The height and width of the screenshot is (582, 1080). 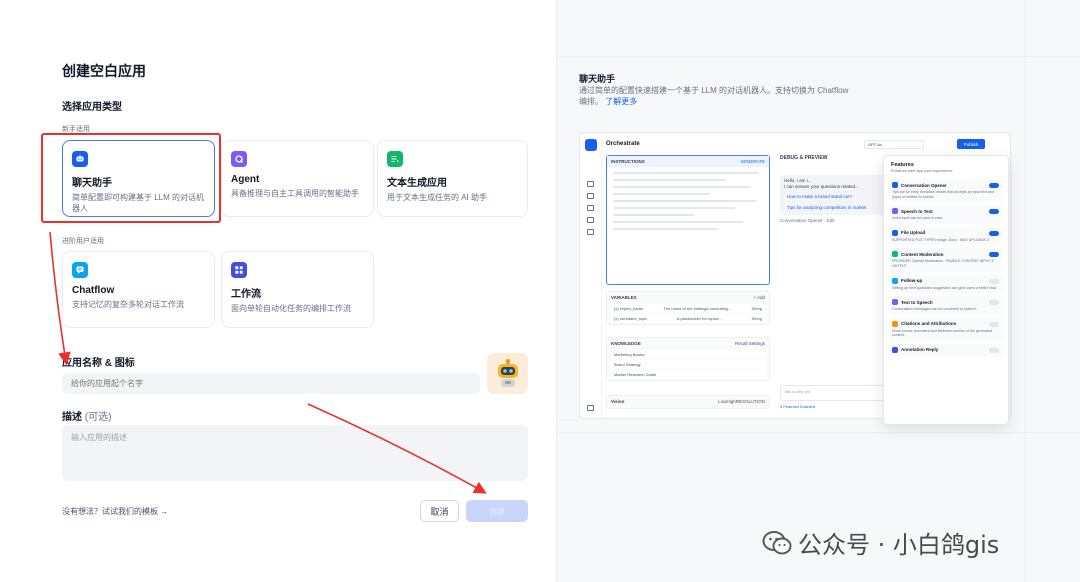 I want to click on mock-knowledge-settings: Recall Settings, so click(x=749, y=343).